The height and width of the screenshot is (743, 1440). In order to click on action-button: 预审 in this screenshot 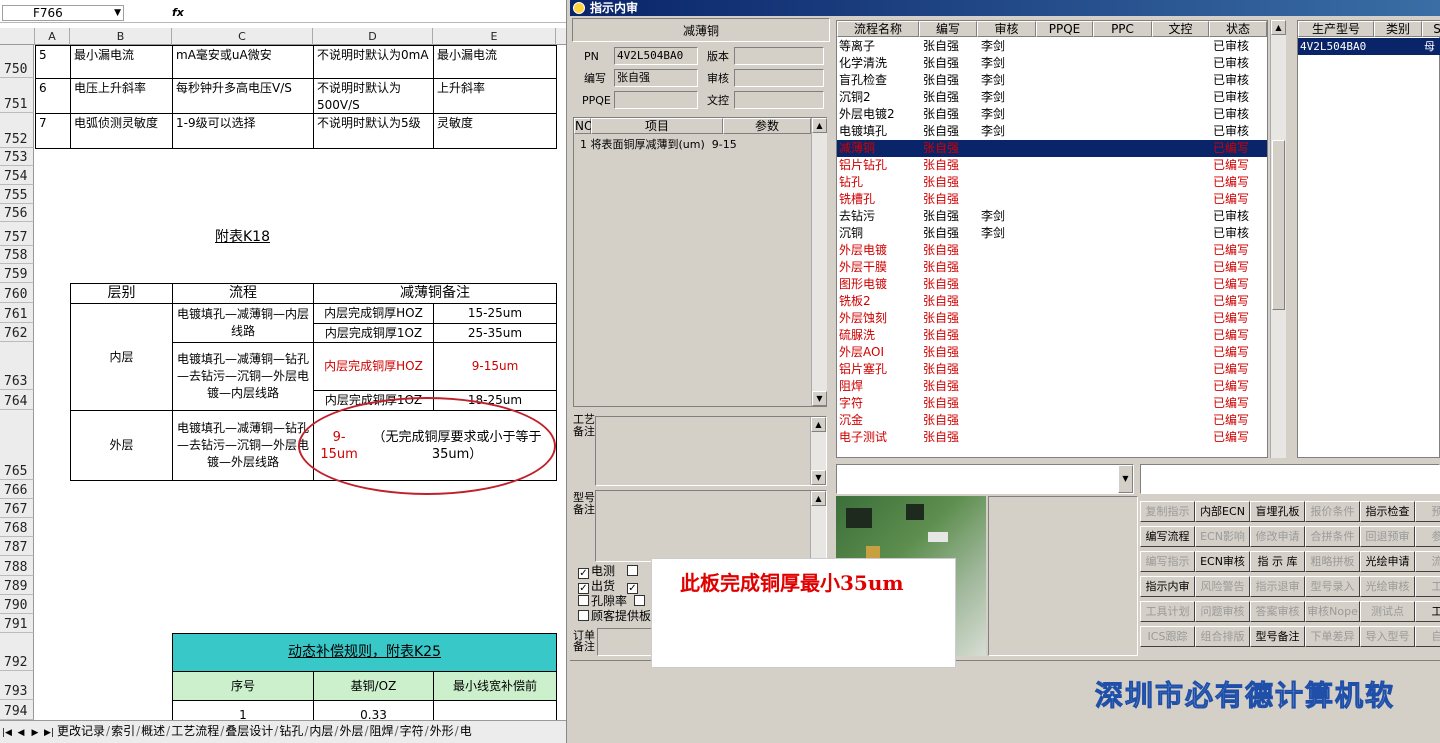, I will do `click(1427, 511)`.